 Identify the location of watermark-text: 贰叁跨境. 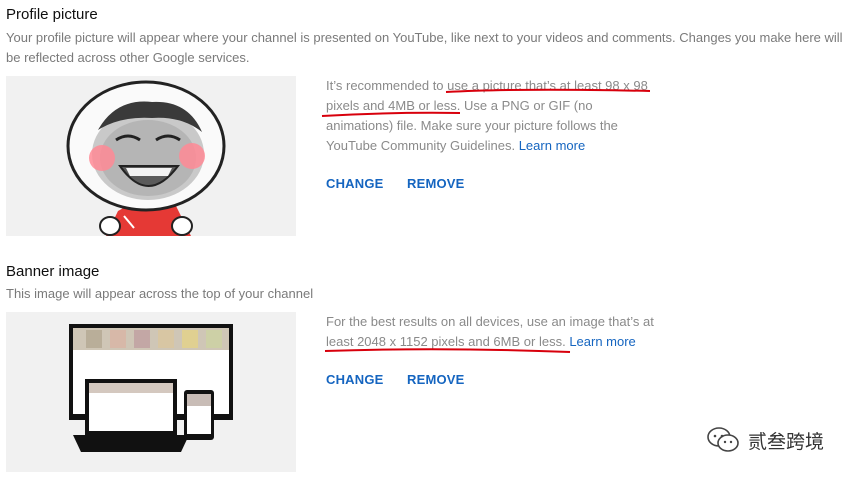
(786, 442).